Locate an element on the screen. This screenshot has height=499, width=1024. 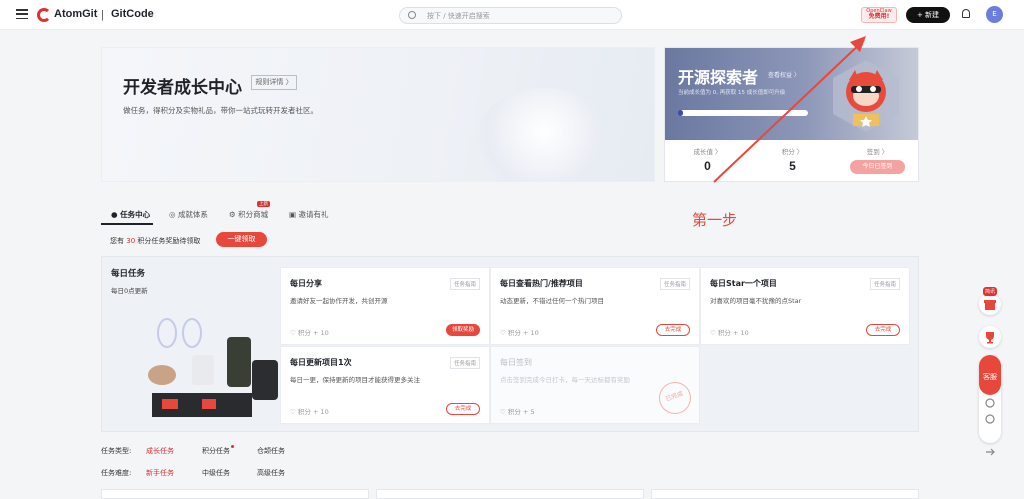
task-type-label: 任务类型: is located at coordinates (116, 451).